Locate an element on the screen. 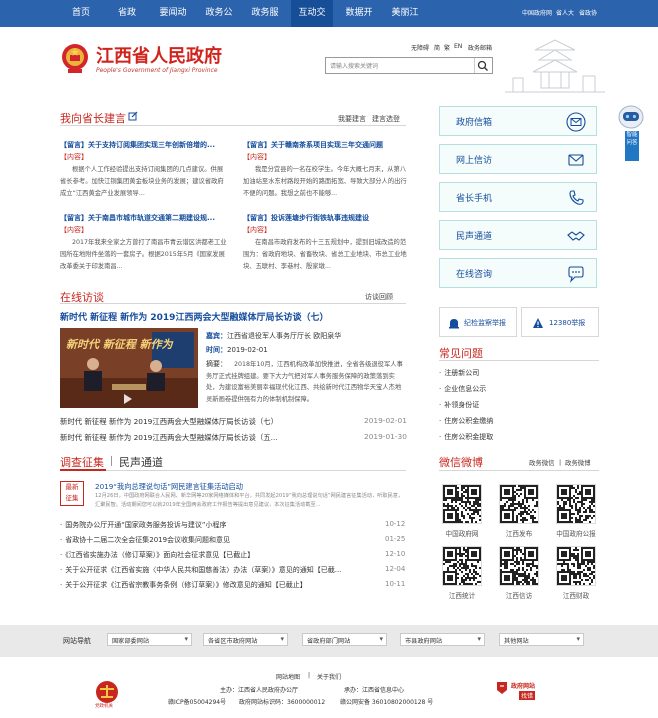  link-cppcc: 省政协 is located at coordinates (588, 12).